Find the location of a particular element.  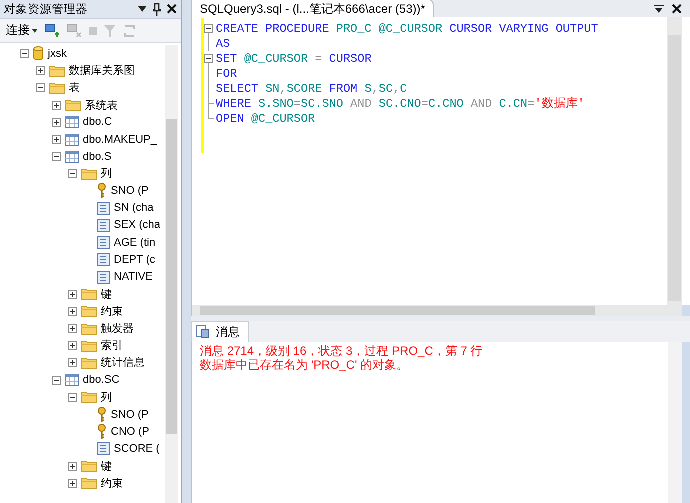

tree-item: NATIVE is located at coordinates (133, 277).